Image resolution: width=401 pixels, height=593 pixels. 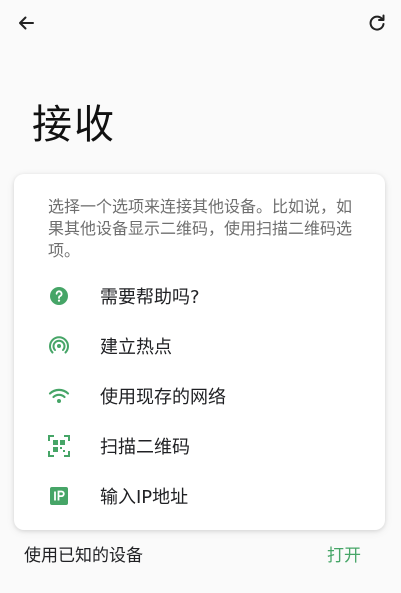 What do you see at coordinates (136, 347) in the screenshot?
I see `option-label: 建立热点` at bounding box center [136, 347].